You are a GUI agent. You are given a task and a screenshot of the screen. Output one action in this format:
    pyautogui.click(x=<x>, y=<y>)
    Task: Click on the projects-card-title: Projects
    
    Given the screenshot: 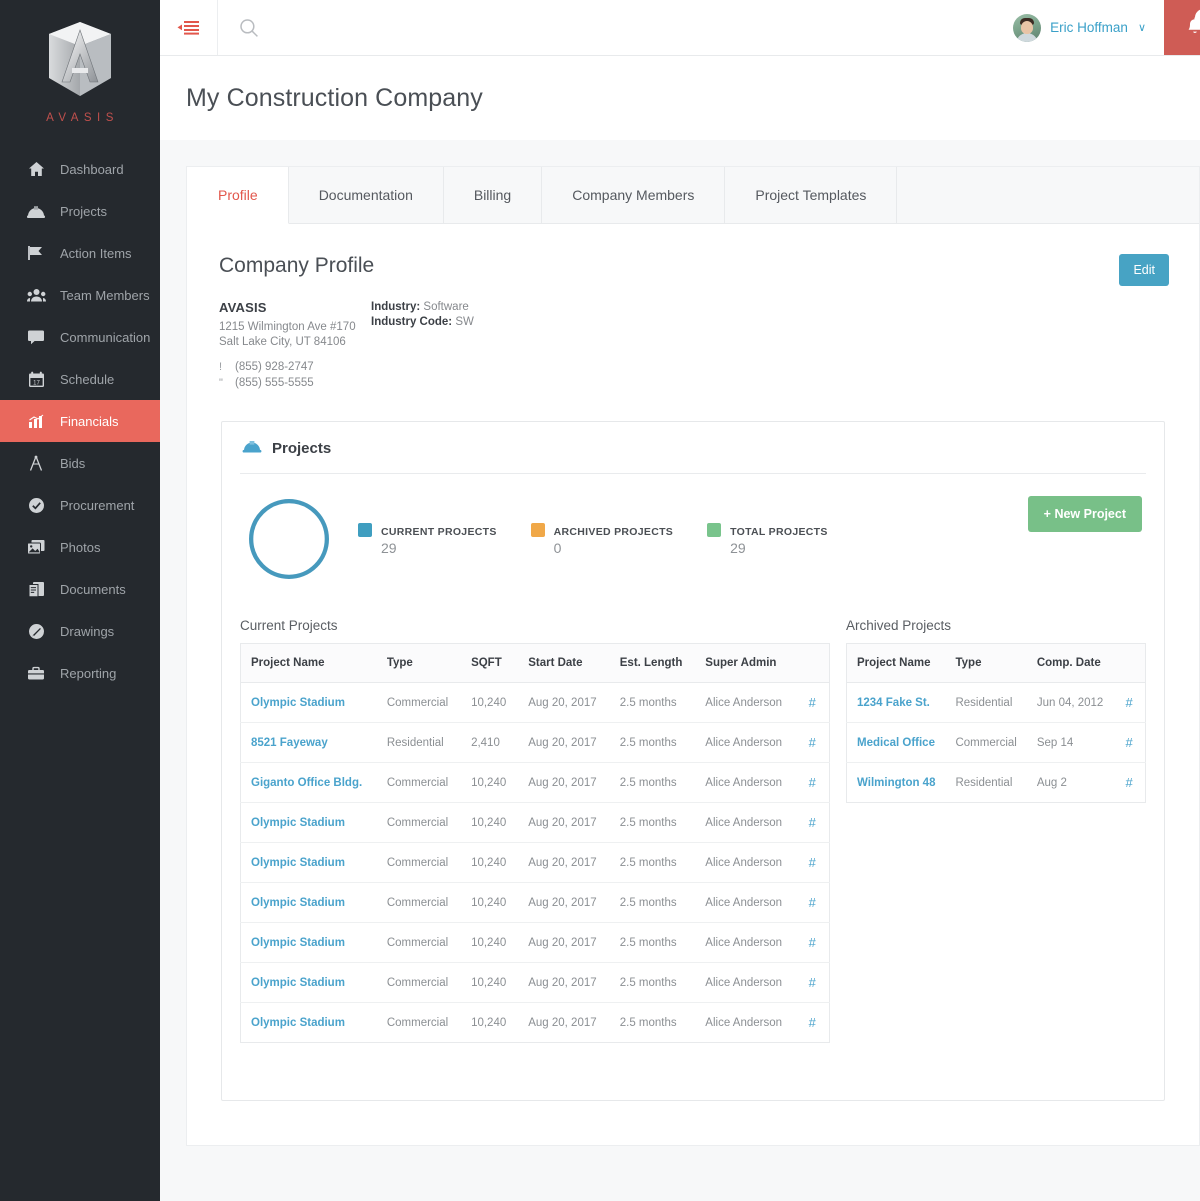 What is the action you would take?
    pyautogui.click(x=302, y=448)
    